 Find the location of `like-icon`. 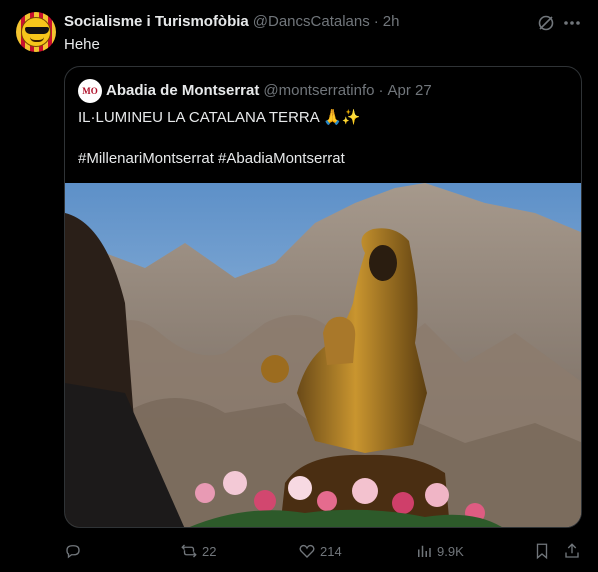

like-icon is located at coordinates (307, 551).